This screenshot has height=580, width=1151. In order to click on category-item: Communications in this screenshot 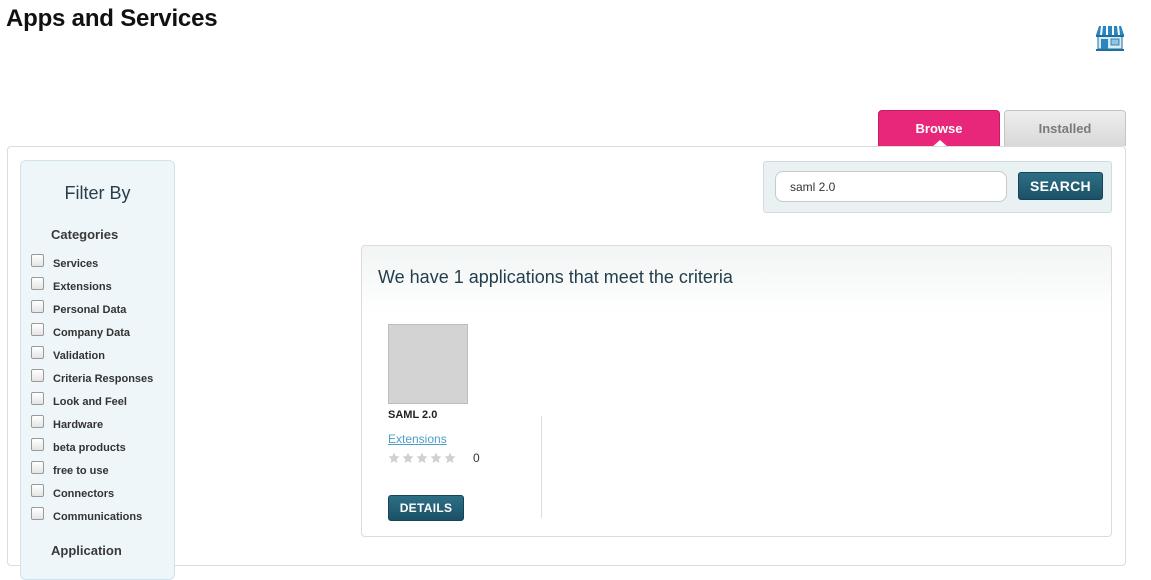, I will do `click(91, 517)`.